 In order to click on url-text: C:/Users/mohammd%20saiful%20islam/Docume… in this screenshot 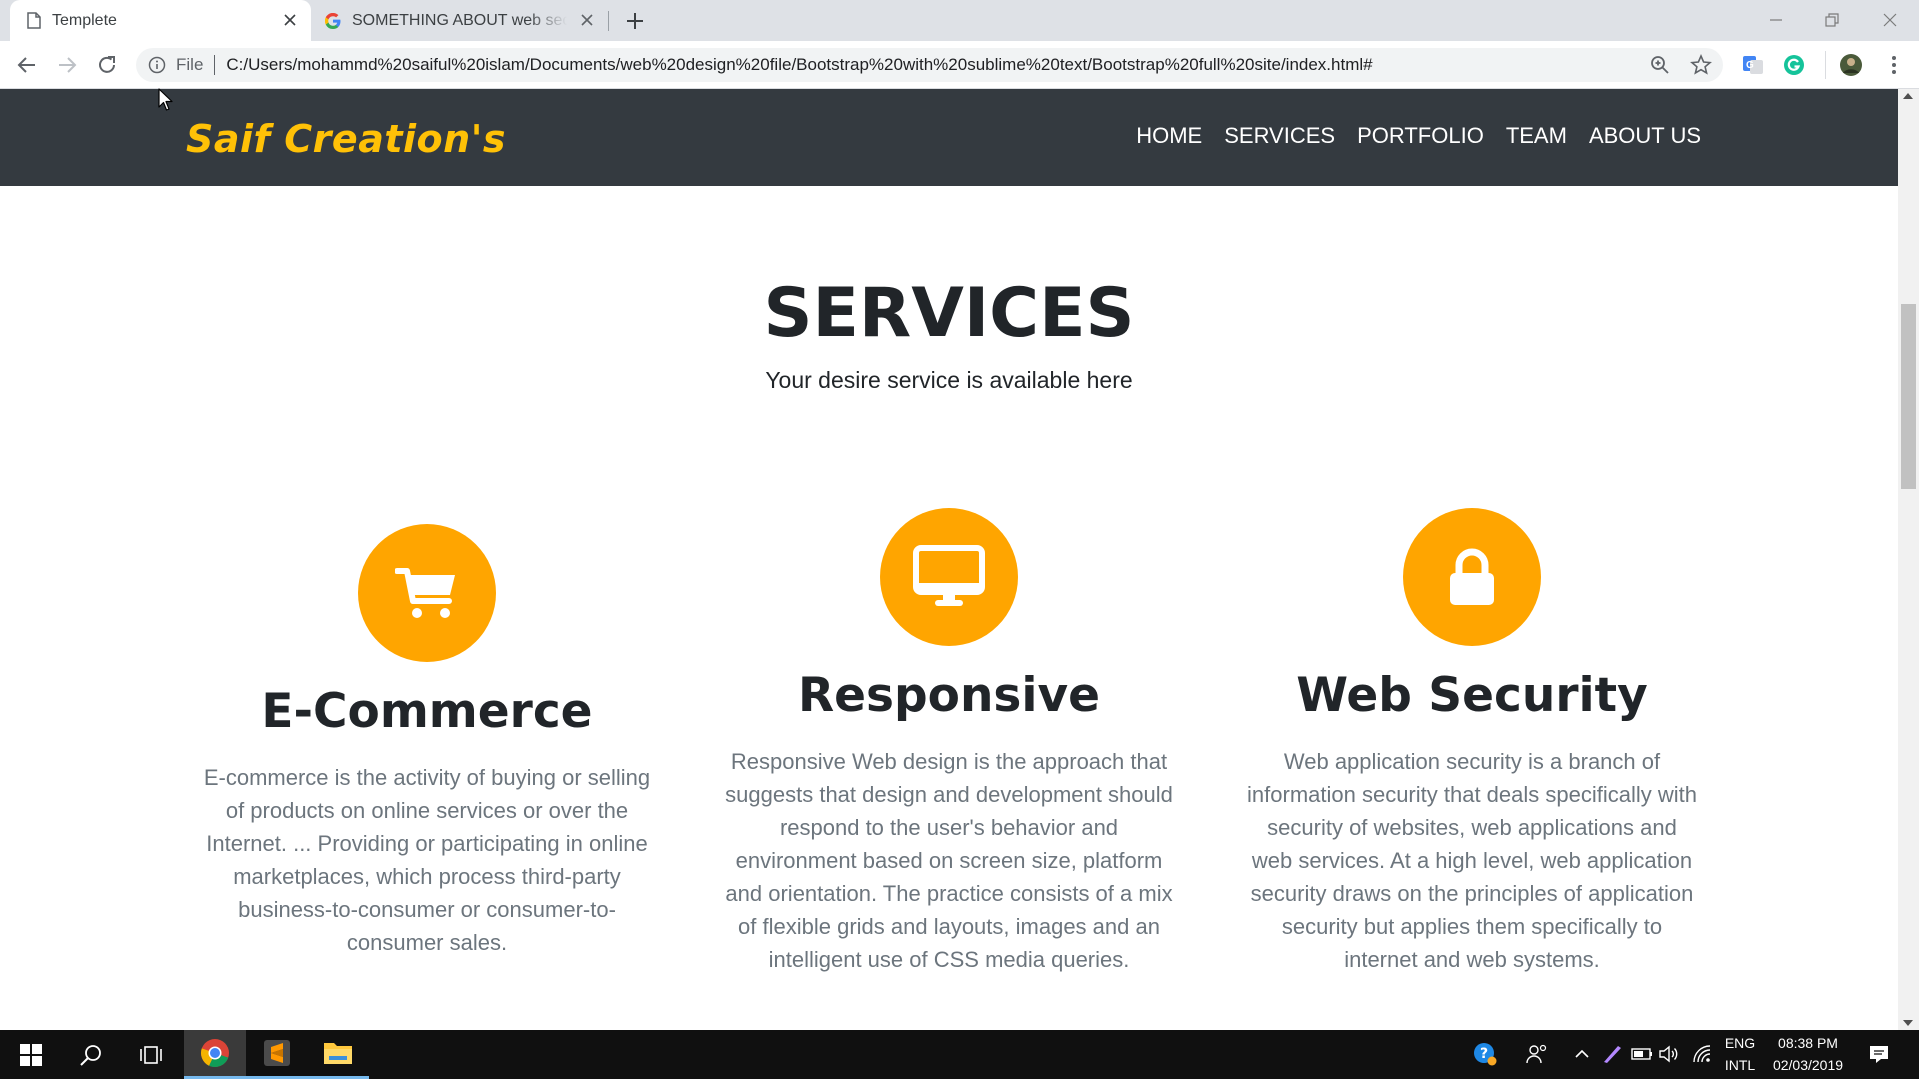, I will do `click(806, 65)`.